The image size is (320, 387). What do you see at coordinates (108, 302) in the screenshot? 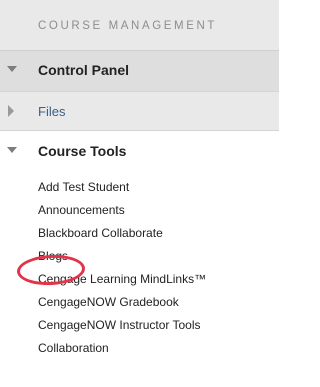
I see `course-tool-cengagenow-gradebook-link: CengageNOW Gradebook` at bounding box center [108, 302].